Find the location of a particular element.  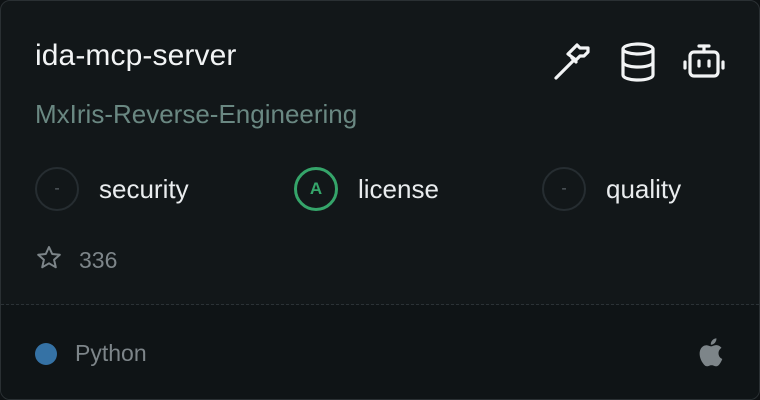

metric-license: A license is located at coordinates (366, 189).